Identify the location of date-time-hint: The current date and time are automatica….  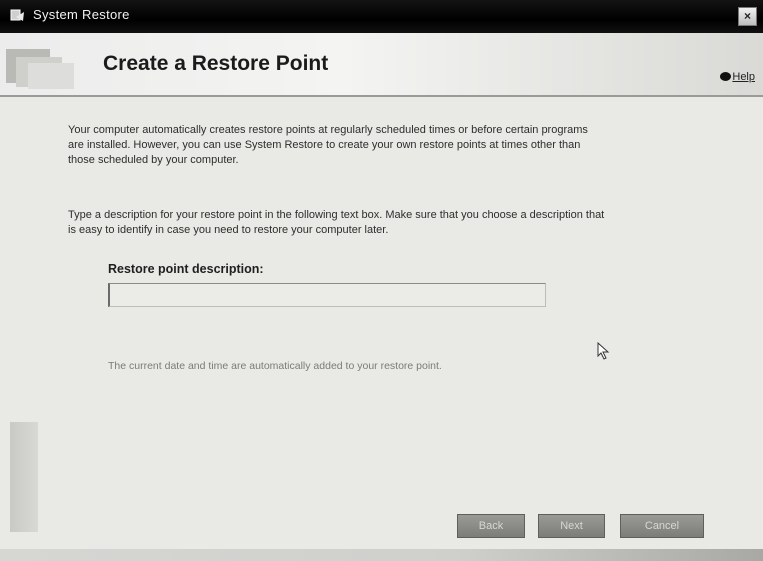
(275, 366).